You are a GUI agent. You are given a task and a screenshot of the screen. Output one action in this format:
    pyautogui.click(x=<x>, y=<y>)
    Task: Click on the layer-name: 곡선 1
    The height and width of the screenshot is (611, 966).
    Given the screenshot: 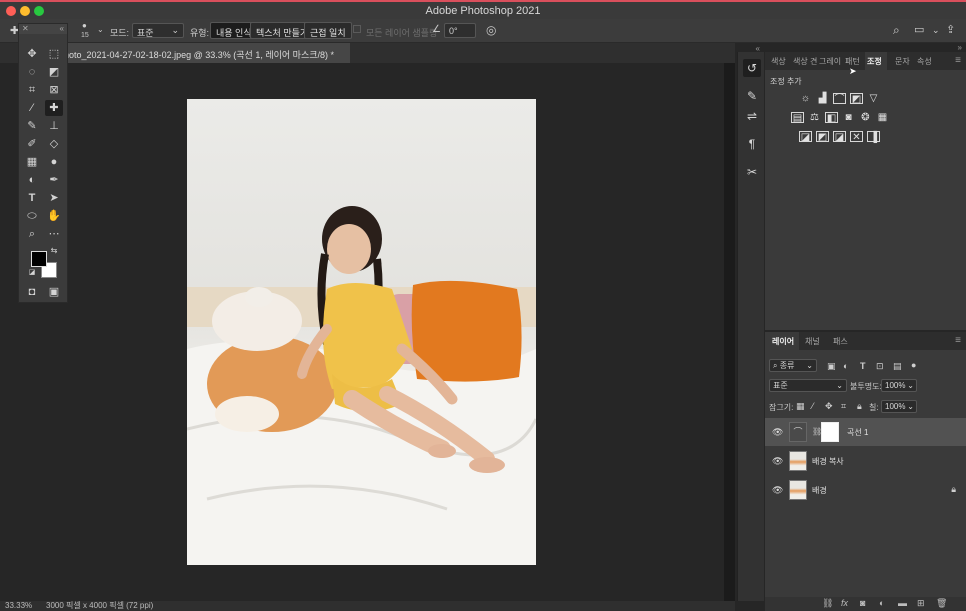 What is the action you would take?
    pyautogui.click(x=857, y=432)
    